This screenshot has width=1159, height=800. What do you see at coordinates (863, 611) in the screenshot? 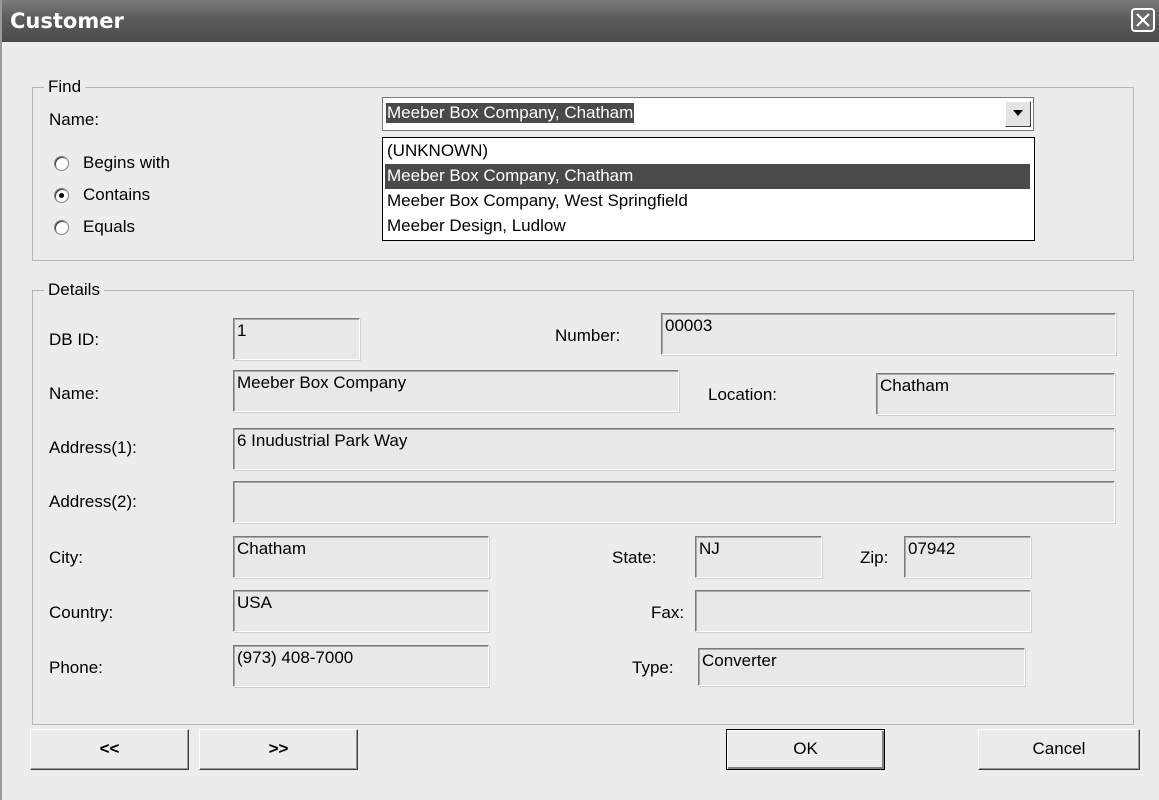
I see `fax-field` at bounding box center [863, 611].